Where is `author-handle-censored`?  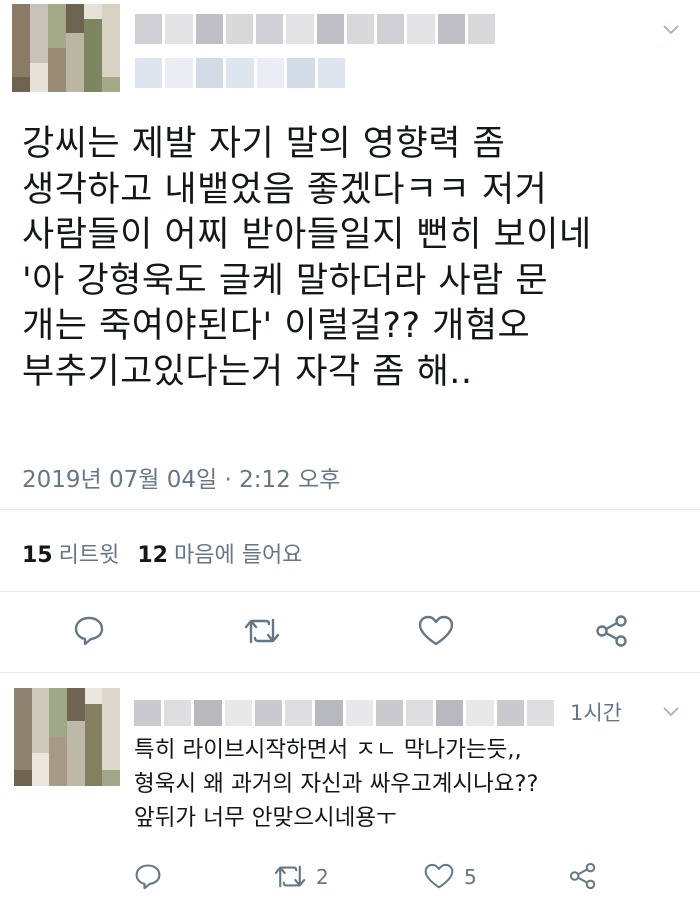 author-handle-censored is located at coordinates (240, 73).